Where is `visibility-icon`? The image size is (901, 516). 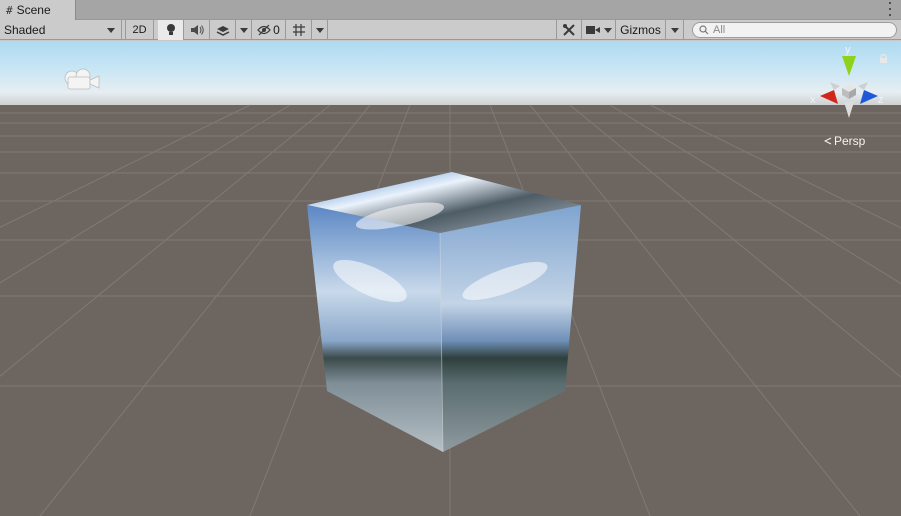
visibility-icon is located at coordinates (264, 30).